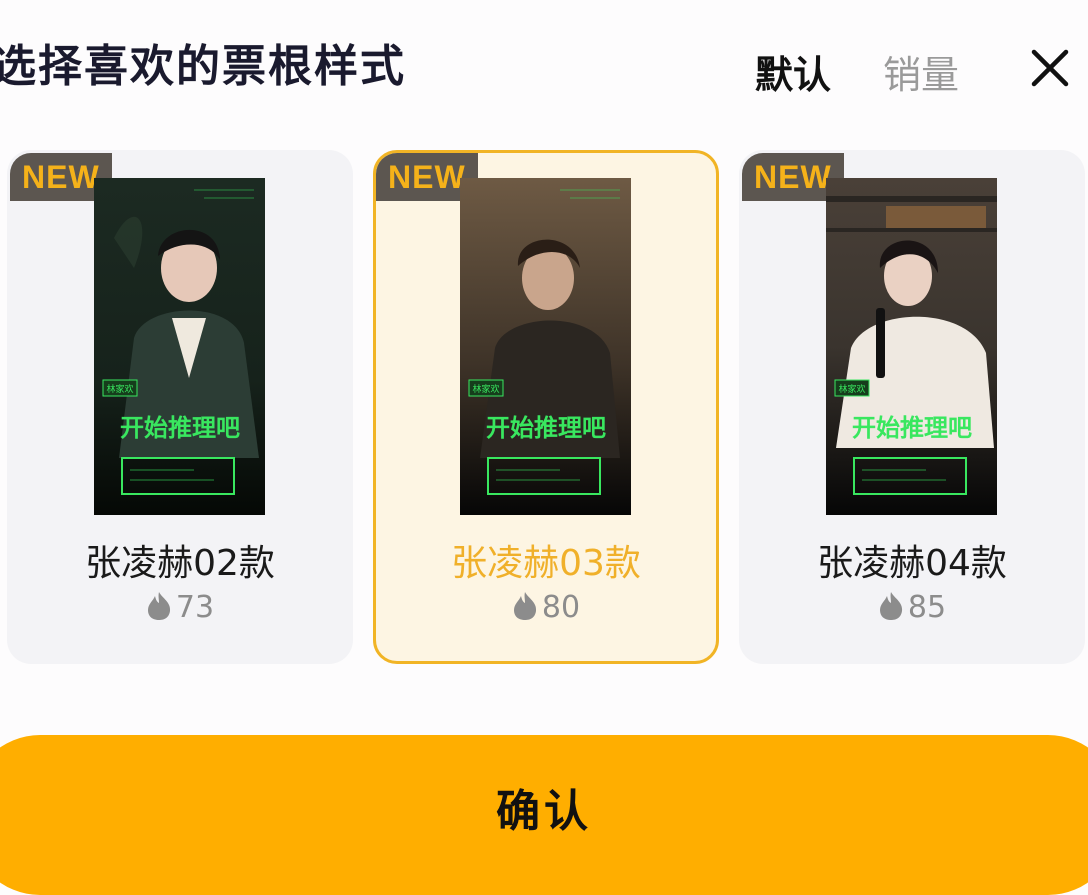 Image resolution: width=1088 pixels, height=895 pixels. What do you see at coordinates (927, 607) in the screenshot?
I see `heat-value: 85` at bounding box center [927, 607].